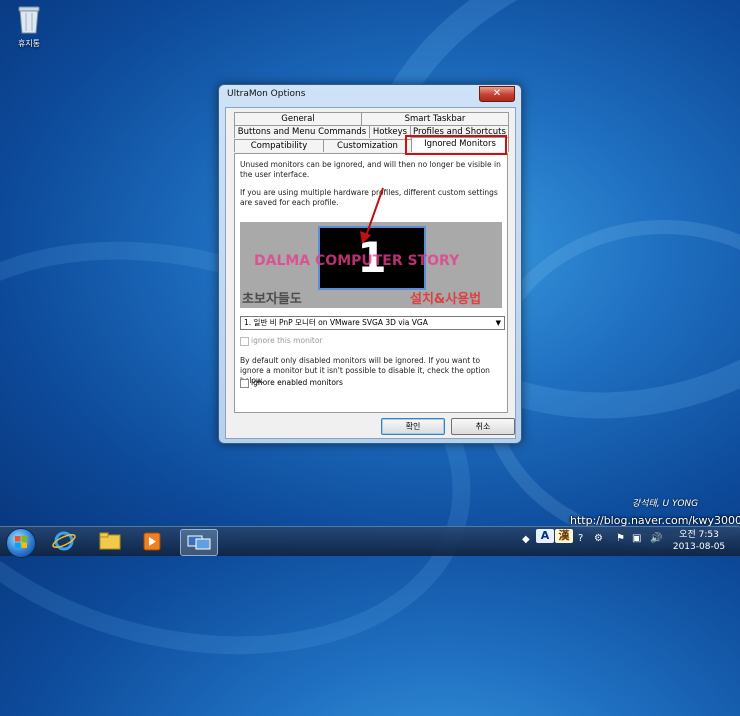  Describe the element at coordinates (370, 542) in the screenshot. I see `taskbar` at that location.